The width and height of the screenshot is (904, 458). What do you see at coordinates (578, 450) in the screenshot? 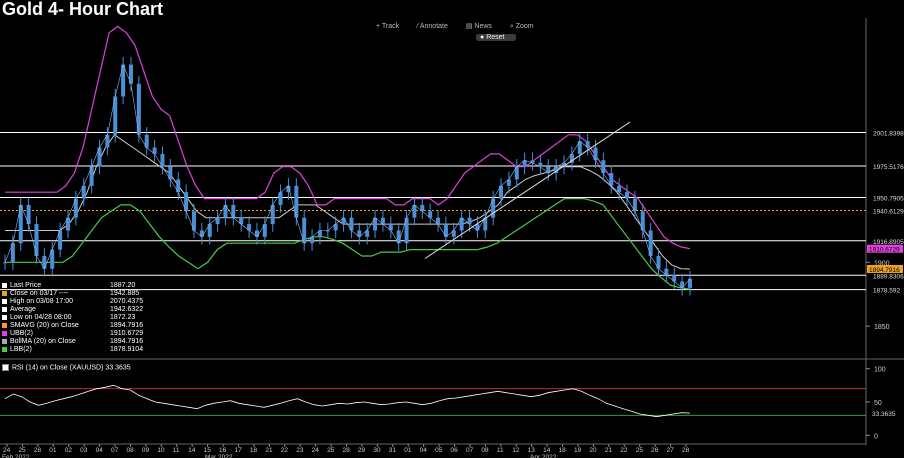
I see `x-tick-label: 19` at bounding box center [578, 450].